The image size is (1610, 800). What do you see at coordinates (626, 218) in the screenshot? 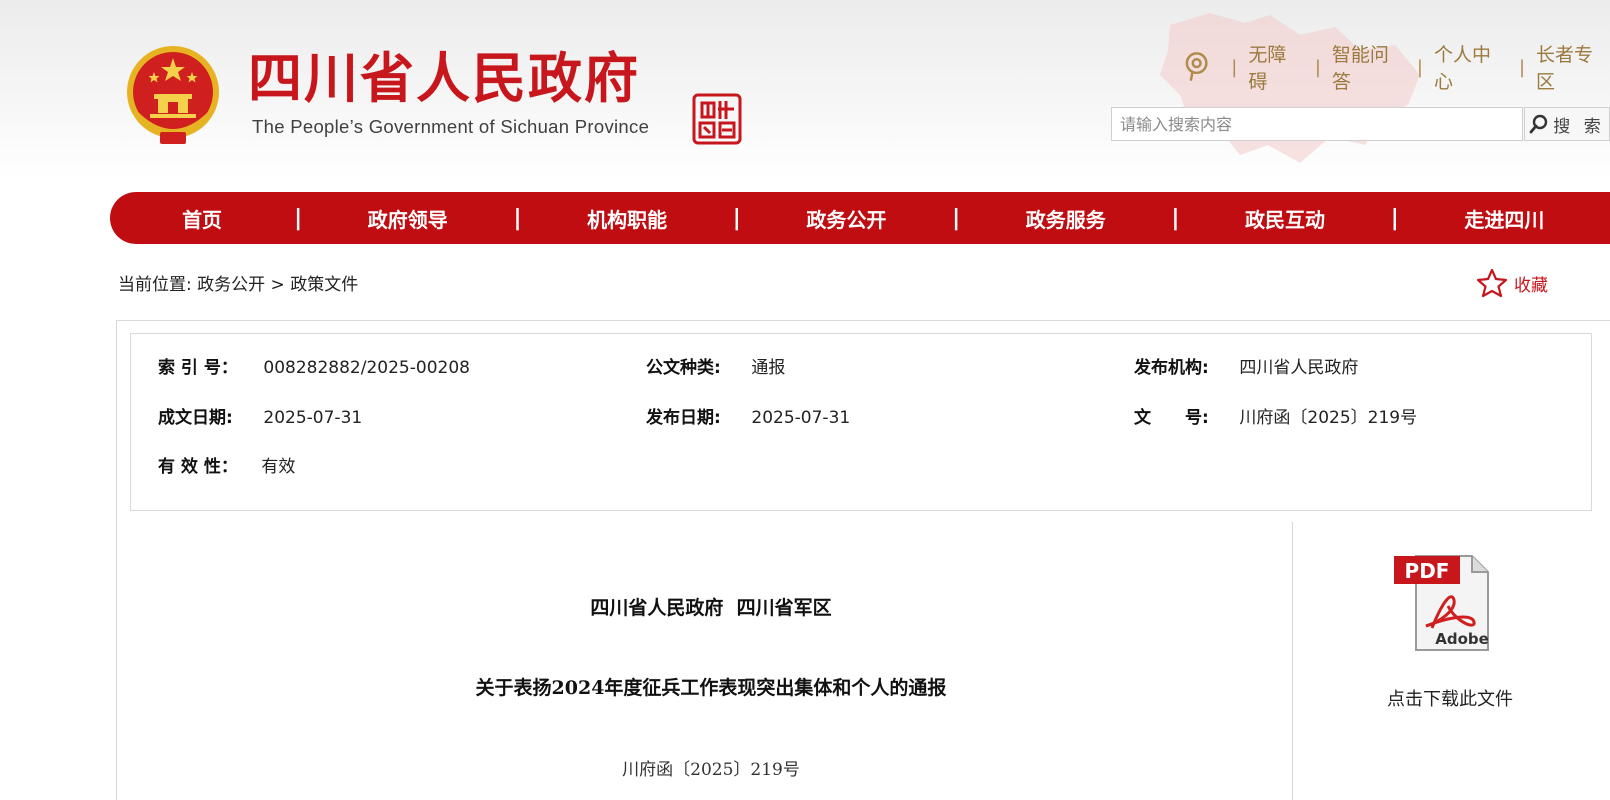
I see `nav-item-institutions: 机构职能` at bounding box center [626, 218].